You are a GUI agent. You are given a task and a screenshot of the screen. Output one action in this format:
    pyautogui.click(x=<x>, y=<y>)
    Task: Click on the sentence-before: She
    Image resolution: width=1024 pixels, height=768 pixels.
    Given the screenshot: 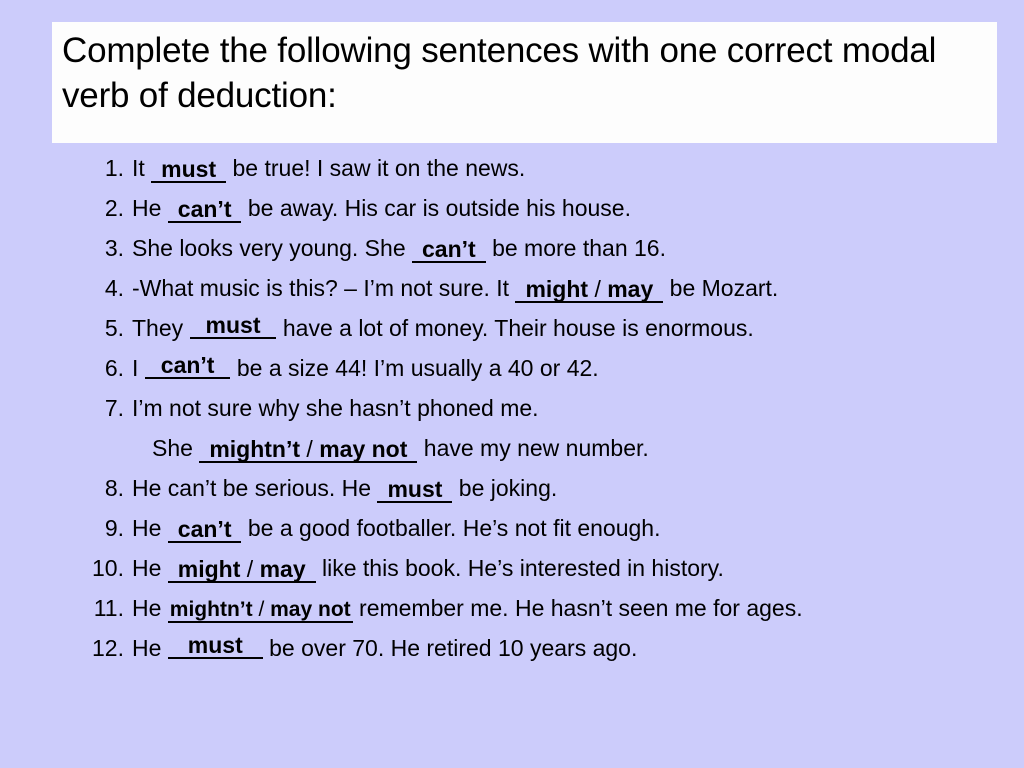 What is the action you would take?
    pyautogui.click(x=176, y=448)
    